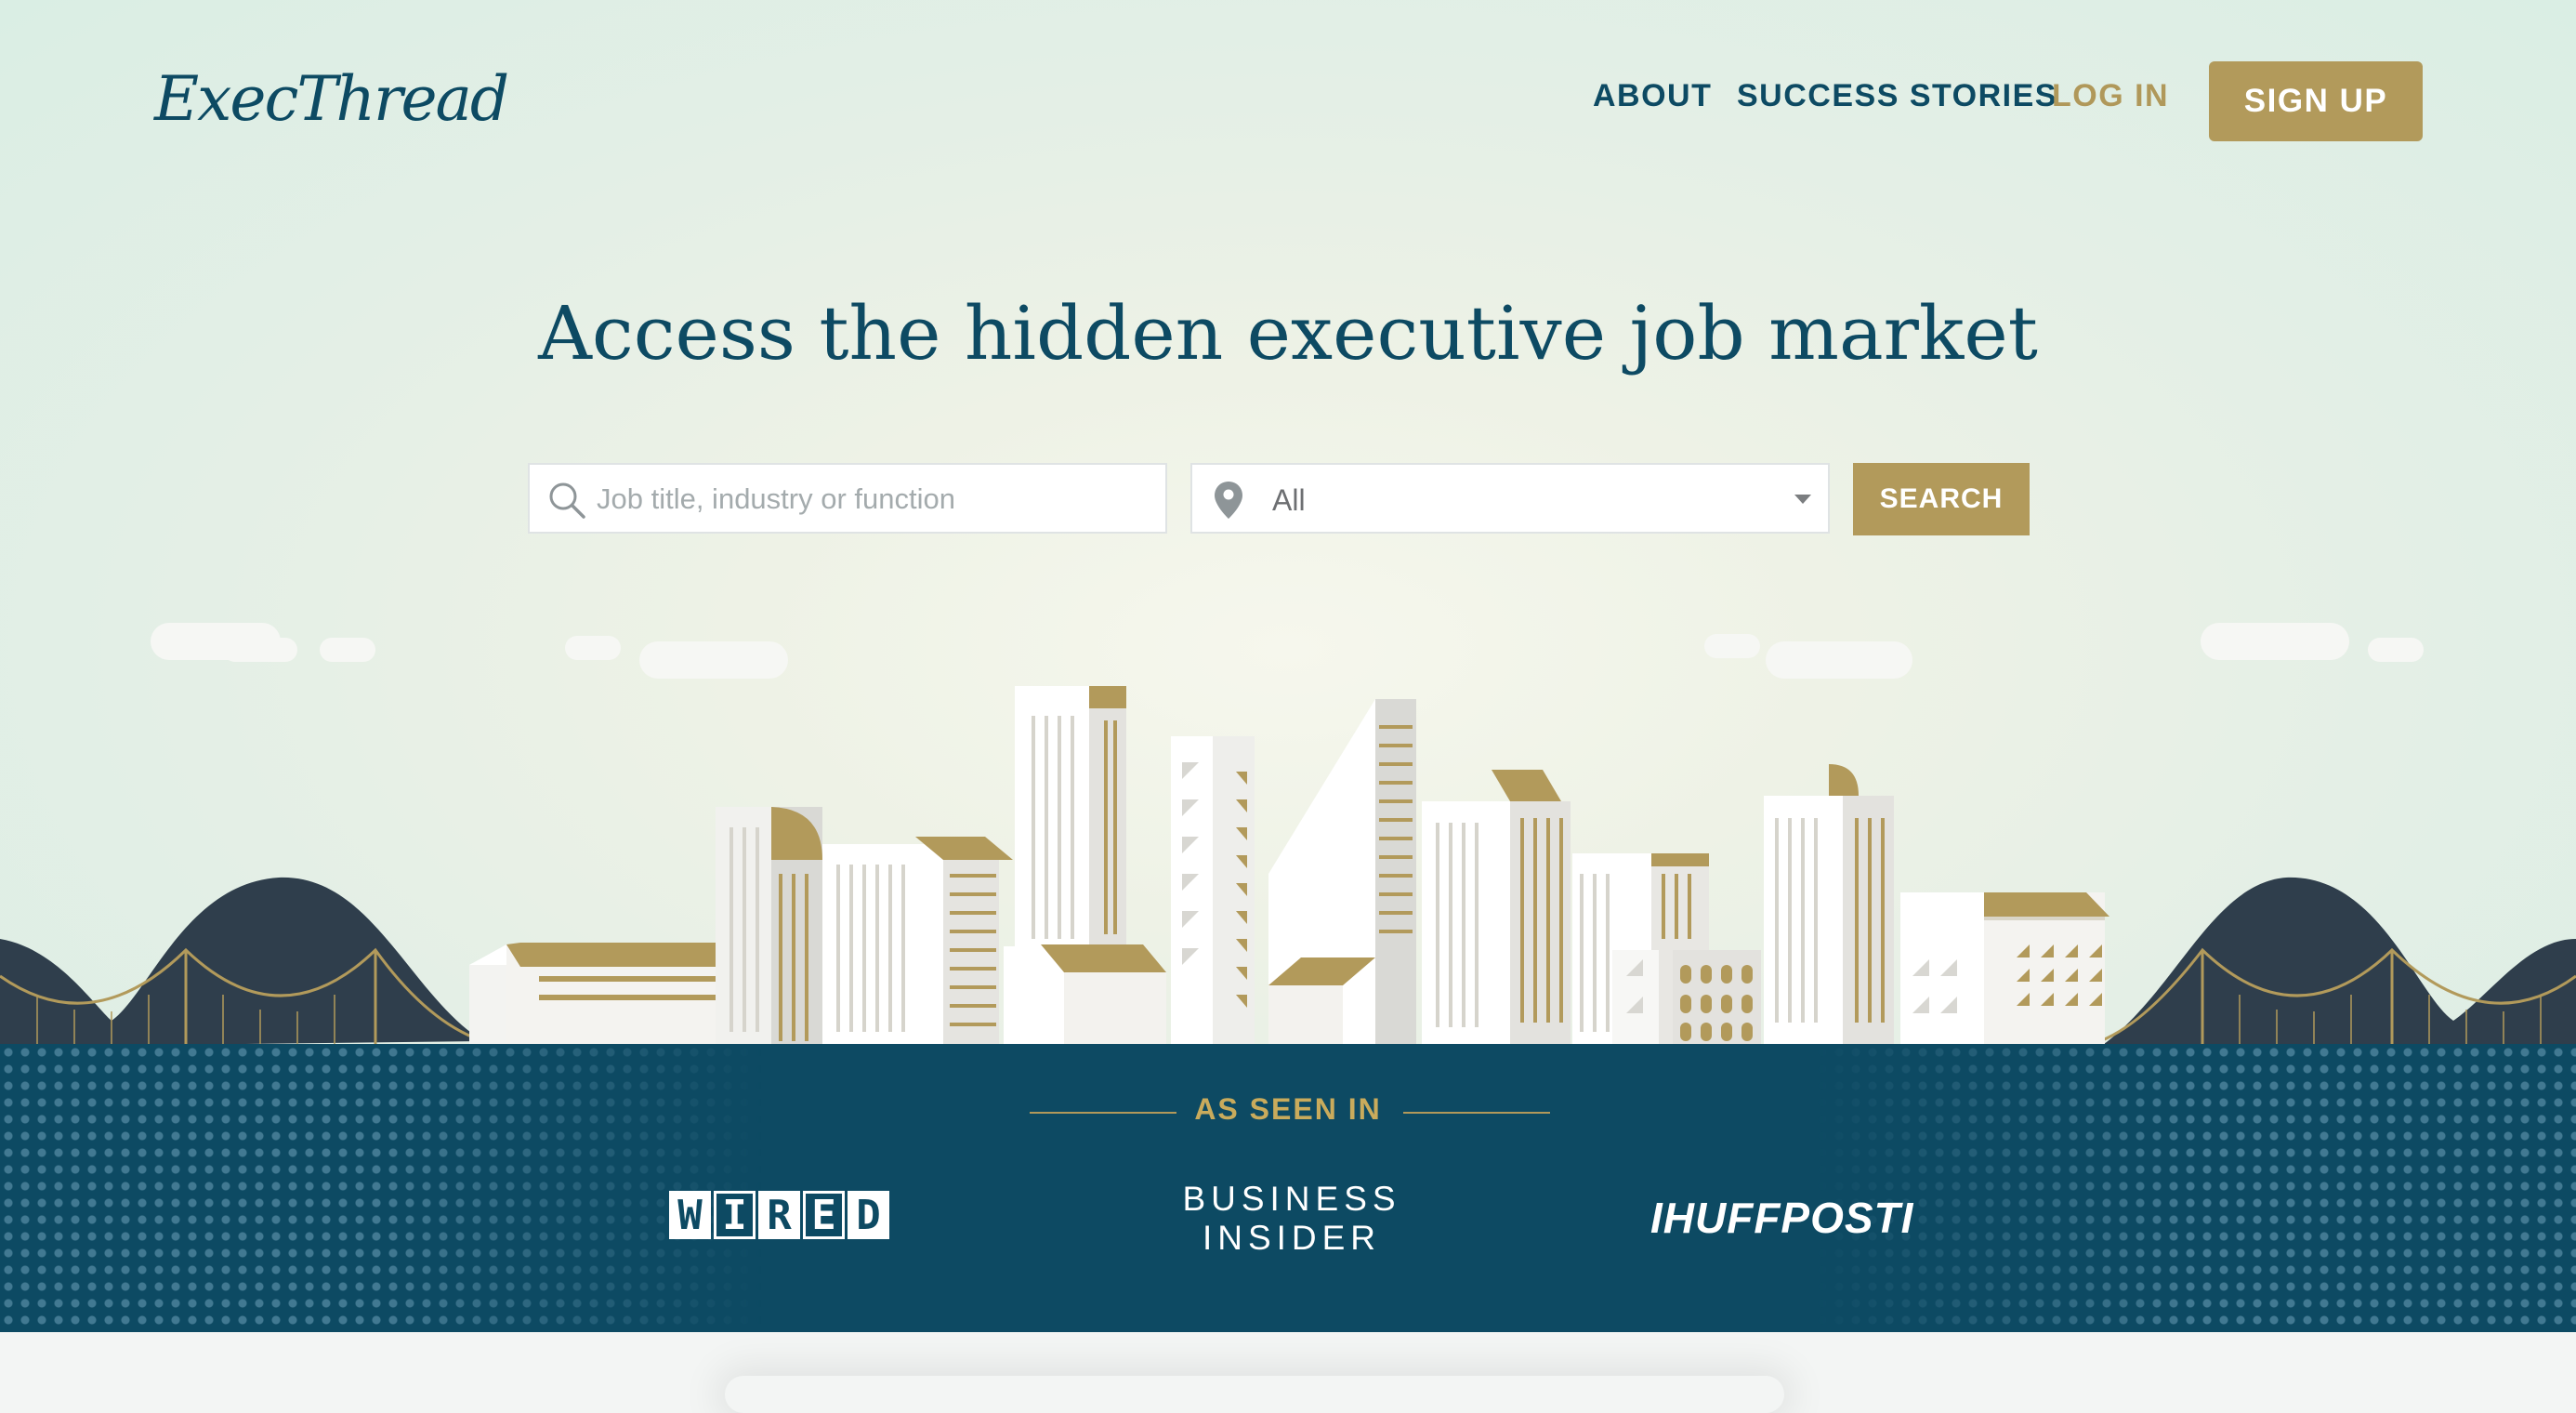 Image resolution: width=2576 pixels, height=1413 pixels. I want to click on huffpost-logo: IHUFFPOSTI, so click(1782, 1218).